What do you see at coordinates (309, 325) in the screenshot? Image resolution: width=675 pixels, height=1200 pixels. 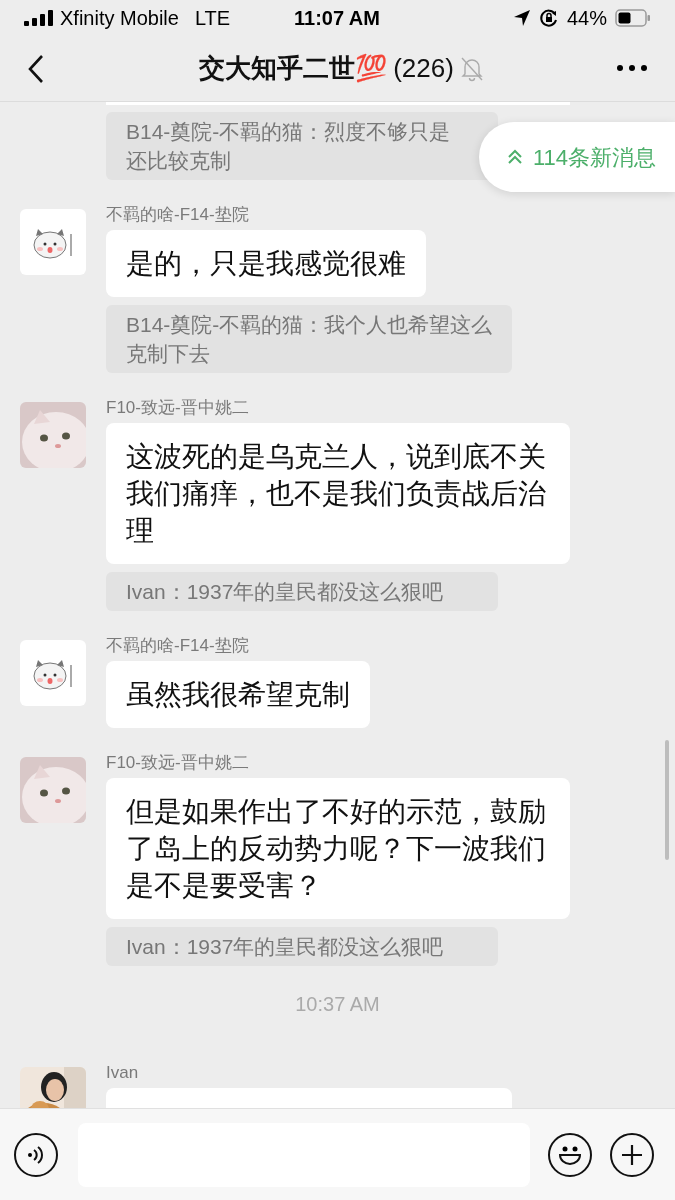 I see `quote-text-line: B14-奠院-不羁的猫：我个人也希望这么` at bounding box center [309, 325].